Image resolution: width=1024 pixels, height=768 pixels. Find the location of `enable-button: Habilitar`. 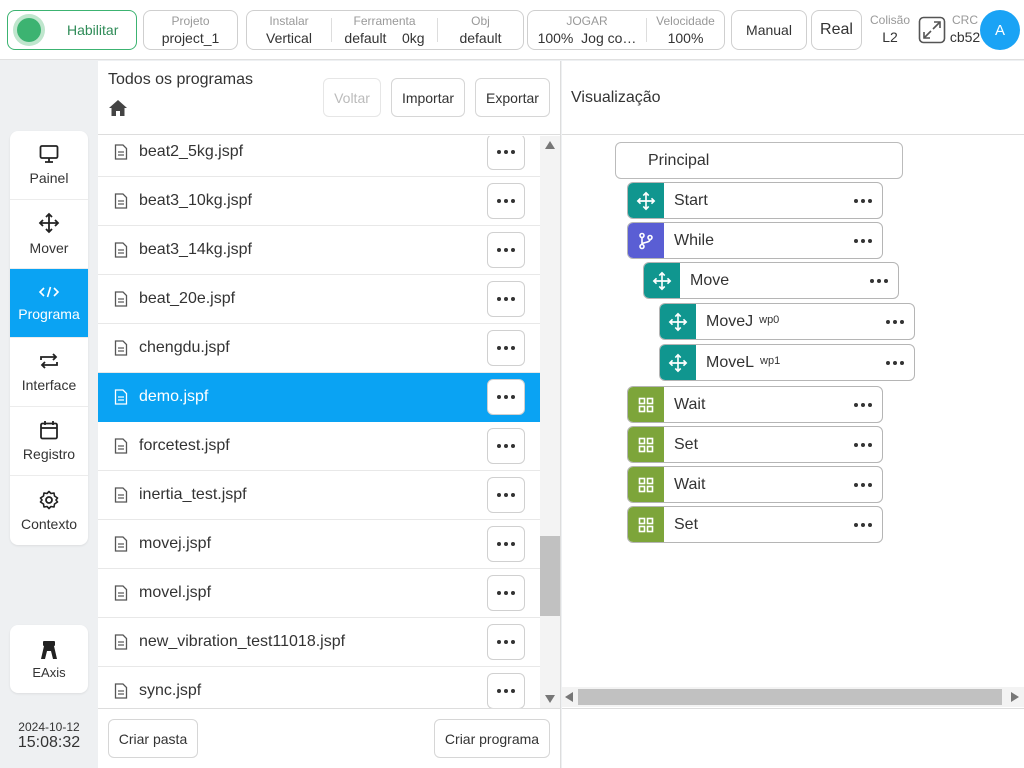

enable-button: Habilitar is located at coordinates (72, 30).